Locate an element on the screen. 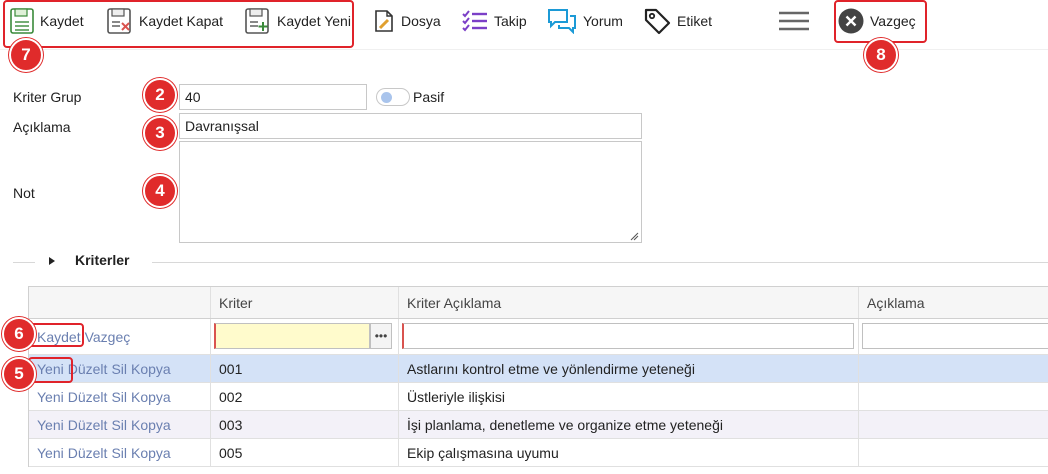  grid-edit-row: Kaydet Vazgeç ••• is located at coordinates (538, 337).